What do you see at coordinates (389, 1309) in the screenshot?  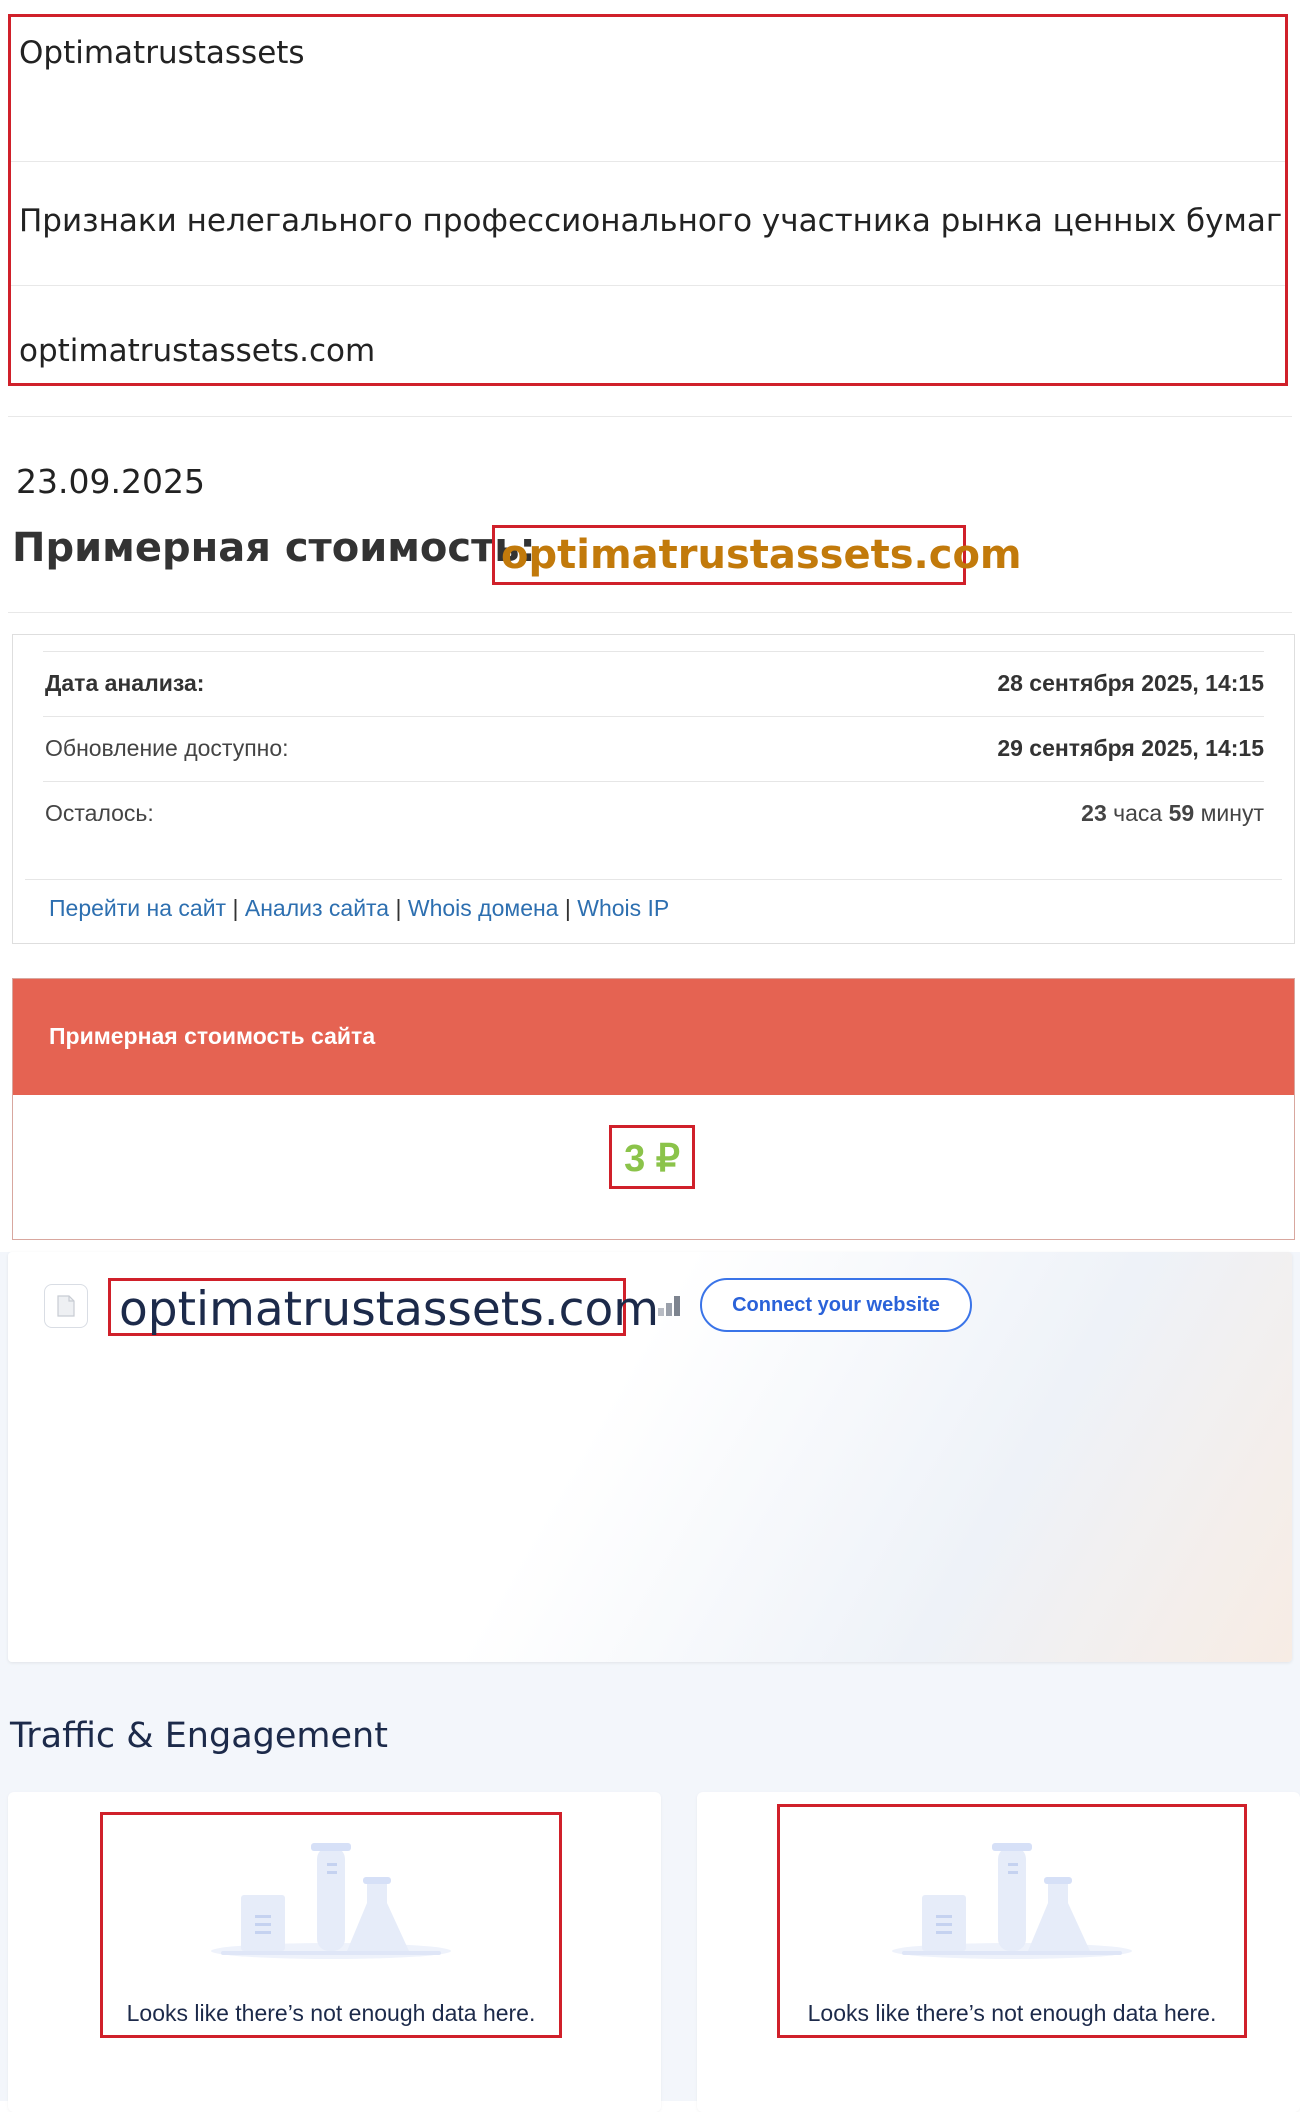 I see `site-domain: optimatrustassets.com` at bounding box center [389, 1309].